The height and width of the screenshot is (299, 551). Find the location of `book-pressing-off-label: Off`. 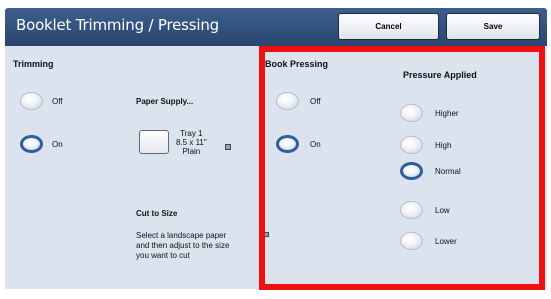

book-pressing-off-label: Off is located at coordinates (315, 101).